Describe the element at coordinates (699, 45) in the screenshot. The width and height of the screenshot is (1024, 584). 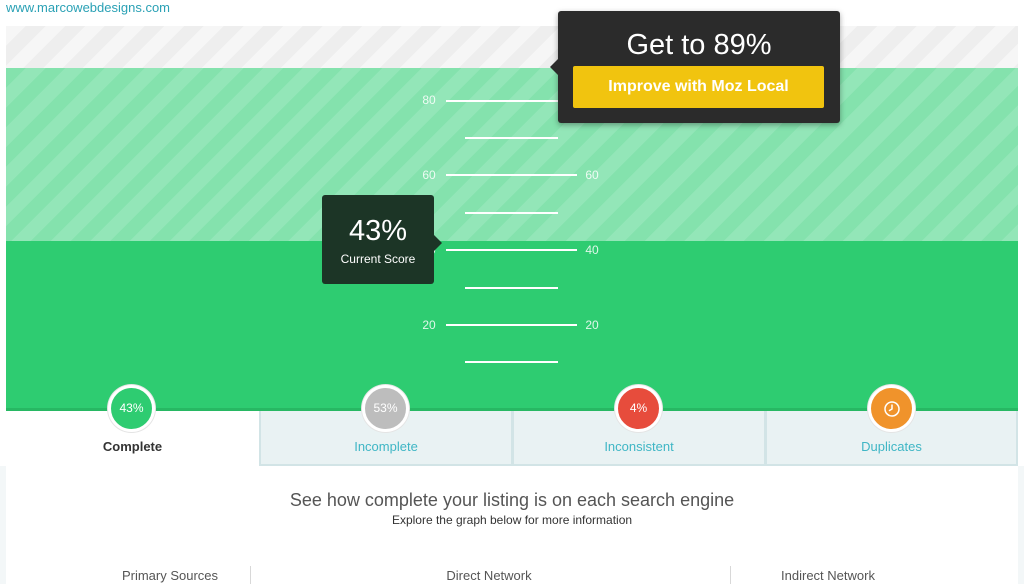
I see `goal-title: Get to 89%` at that location.